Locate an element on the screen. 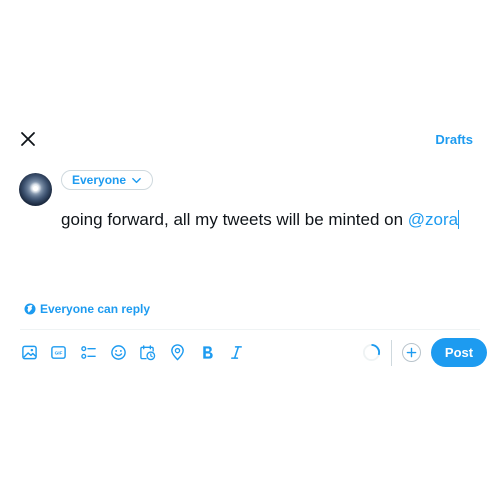 The image size is (500, 500). toolbar-separator is located at coordinates (391, 353).